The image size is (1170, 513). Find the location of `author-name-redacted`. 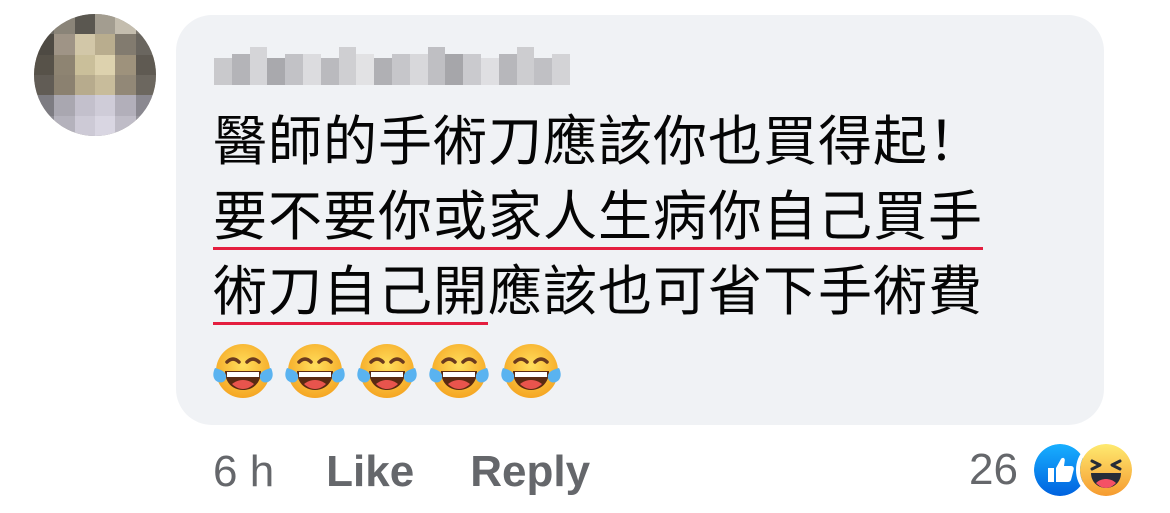

author-name-redacted is located at coordinates (392, 66).